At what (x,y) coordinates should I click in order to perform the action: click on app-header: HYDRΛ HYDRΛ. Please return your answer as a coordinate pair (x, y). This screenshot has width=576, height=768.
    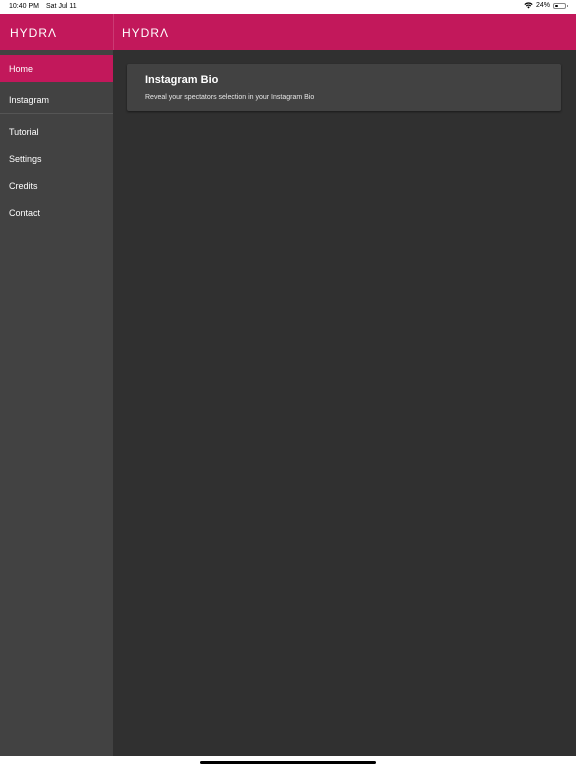
    Looking at the image, I should click on (288, 32).